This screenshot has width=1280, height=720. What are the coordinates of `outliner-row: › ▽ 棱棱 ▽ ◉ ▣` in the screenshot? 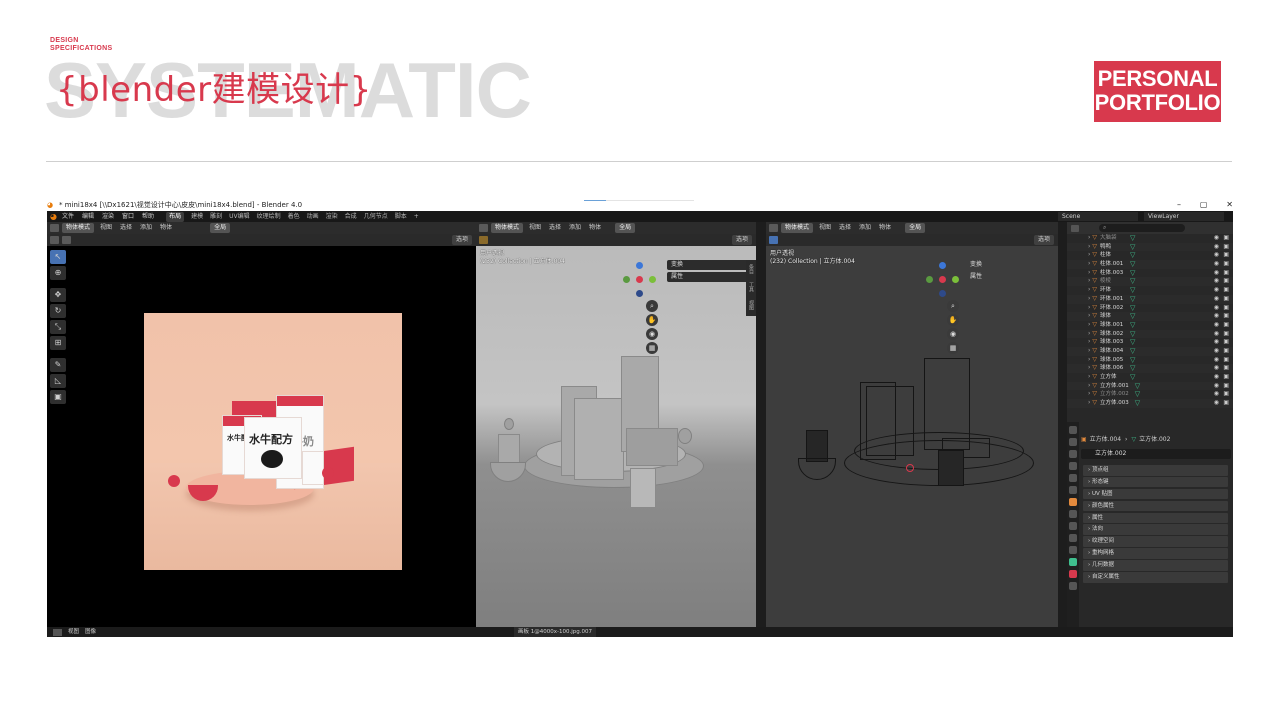 It's located at (1150, 282).